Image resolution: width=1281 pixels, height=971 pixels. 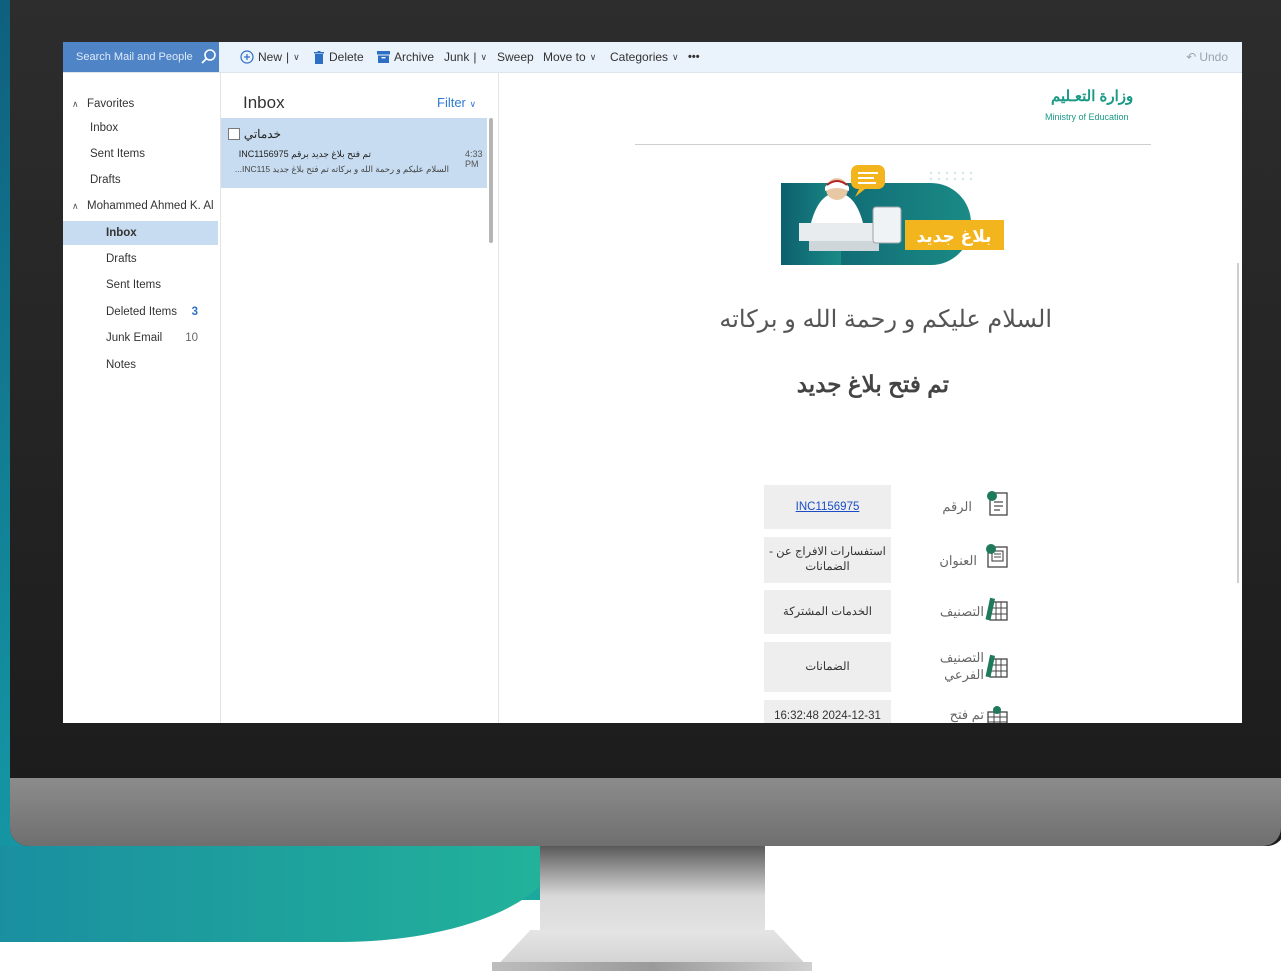 I want to click on undo-button: ↶ Undo, so click(x=1207, y=57).